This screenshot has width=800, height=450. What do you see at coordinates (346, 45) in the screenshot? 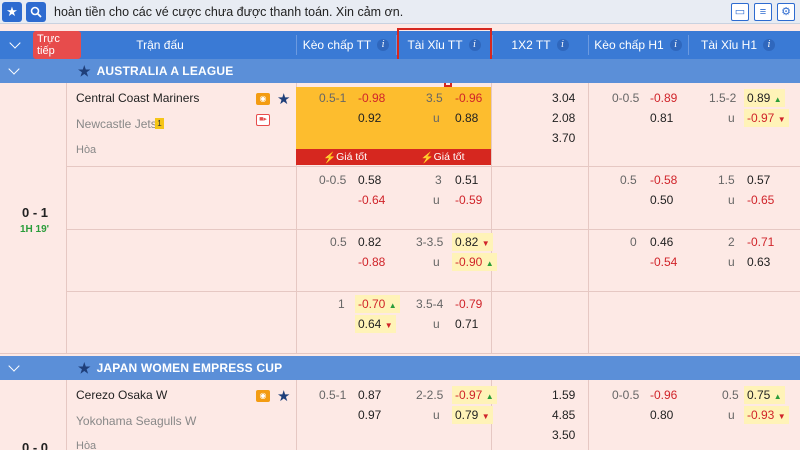
I see `header-handicap-ft: Kèo chấp TT i` at bounding box center [346, 45].